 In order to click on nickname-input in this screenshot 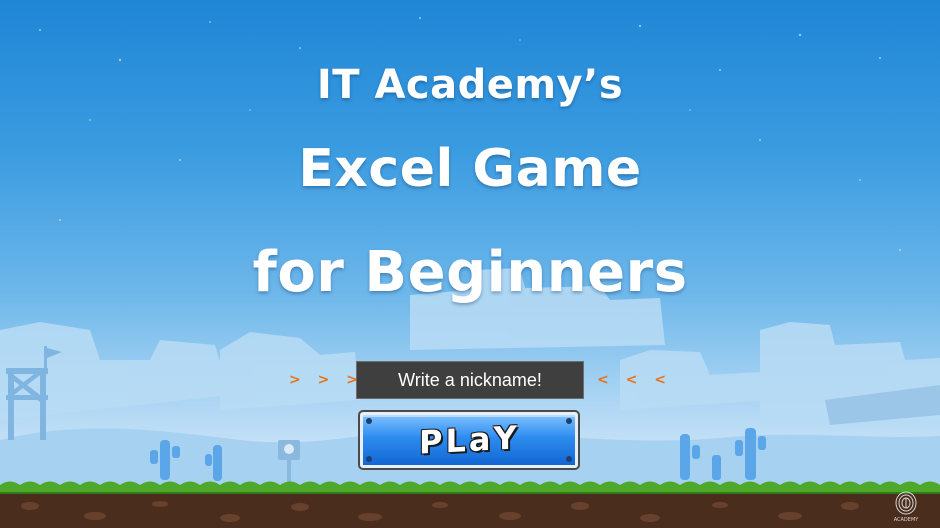, I will do `click(470, 380)`.